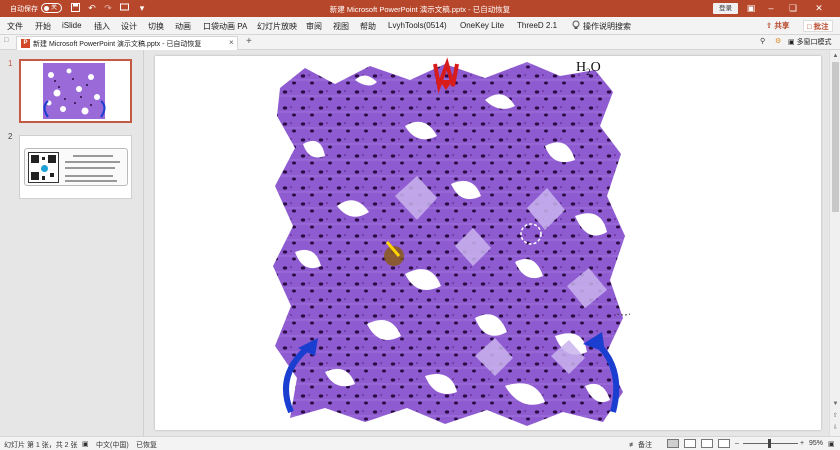 The width and height of the screenshot is (840, 450). I want to click on document-tab-name: 新建 Microsoft PowerPoint 演示文稿.pptx, so click(97, 44).